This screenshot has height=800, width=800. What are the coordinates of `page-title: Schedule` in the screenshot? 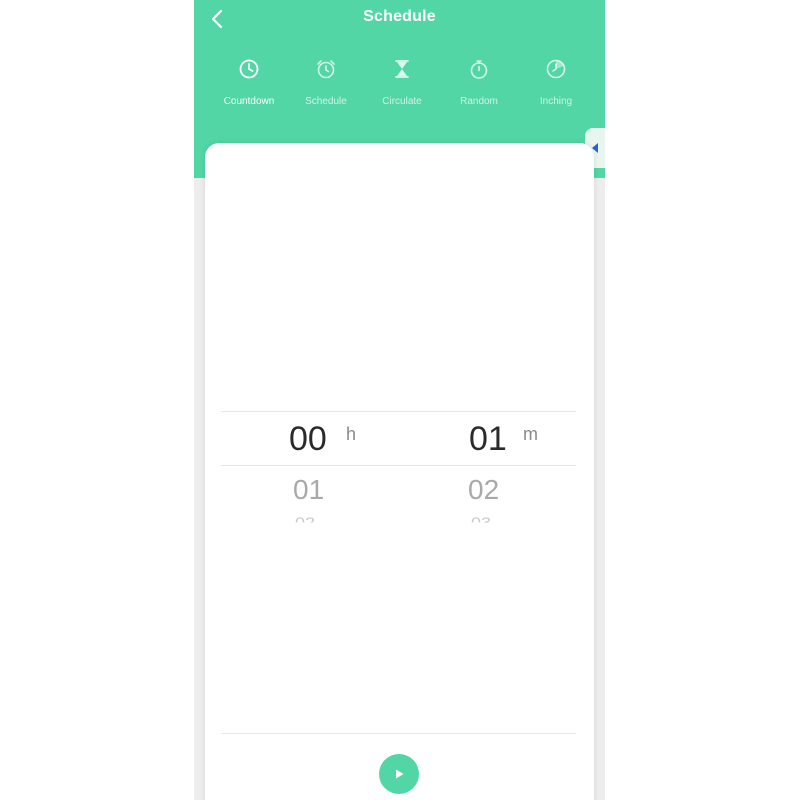 It's located at (399, 16).